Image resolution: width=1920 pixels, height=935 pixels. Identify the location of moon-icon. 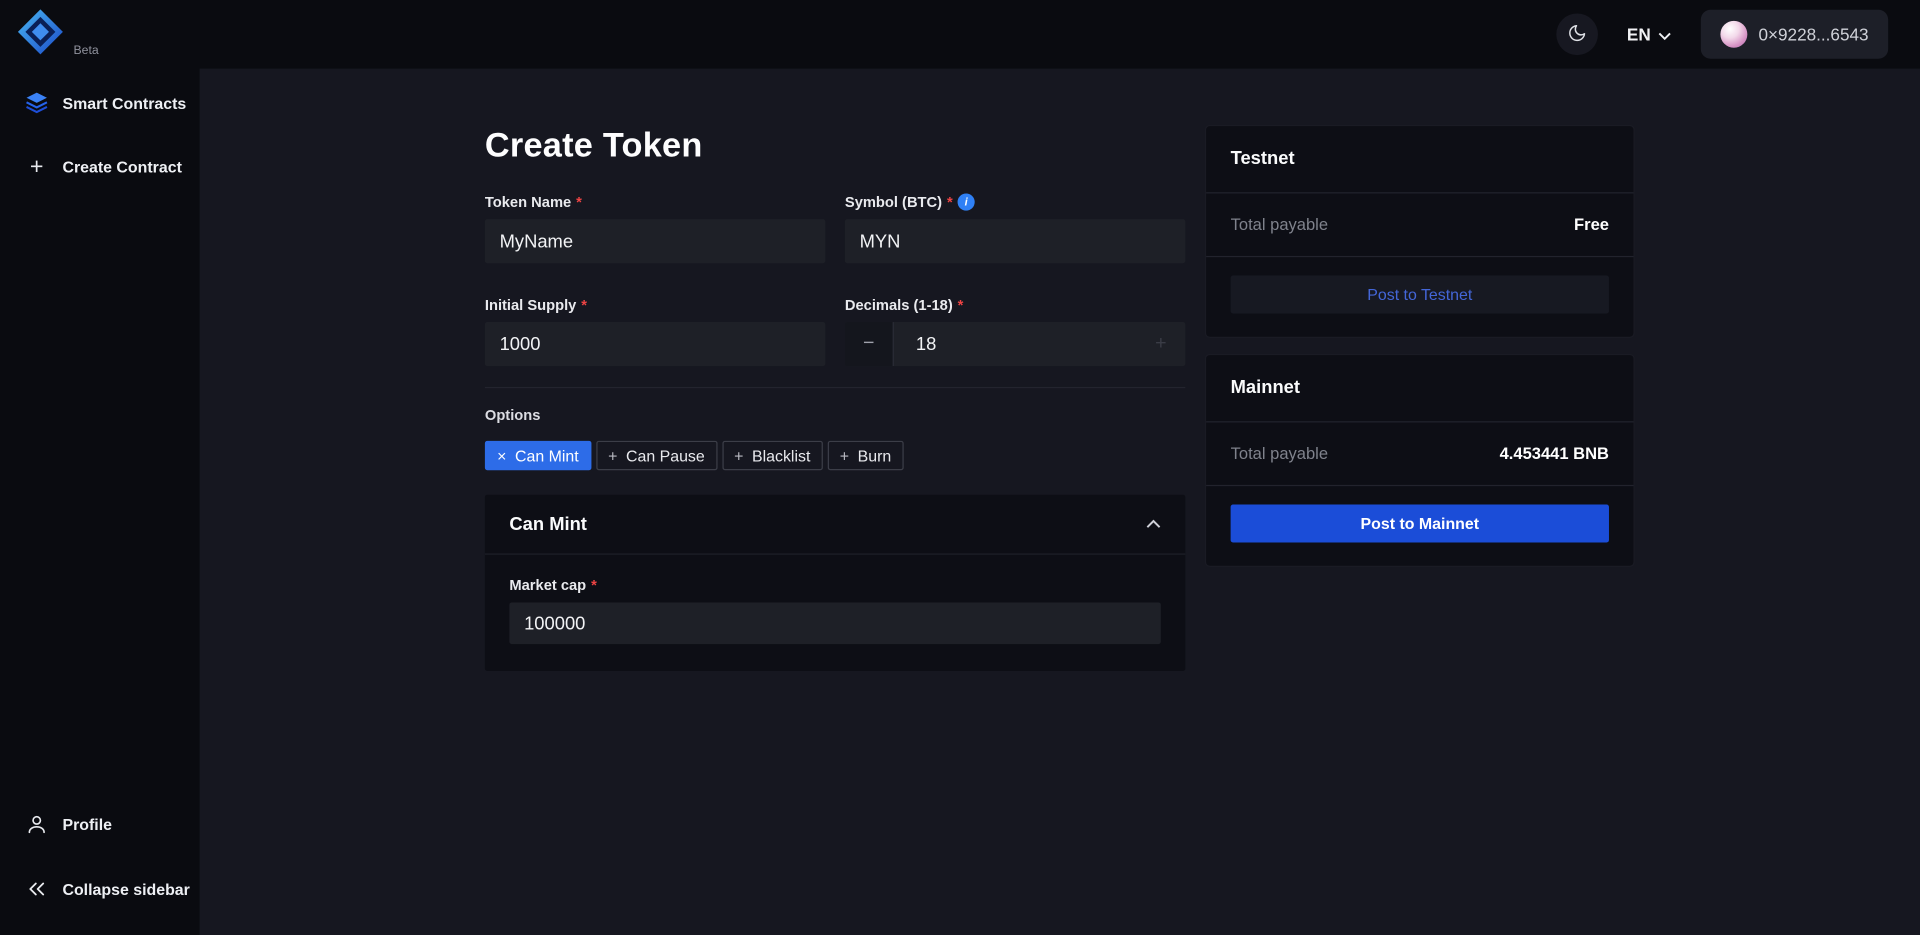
(1577, 34).